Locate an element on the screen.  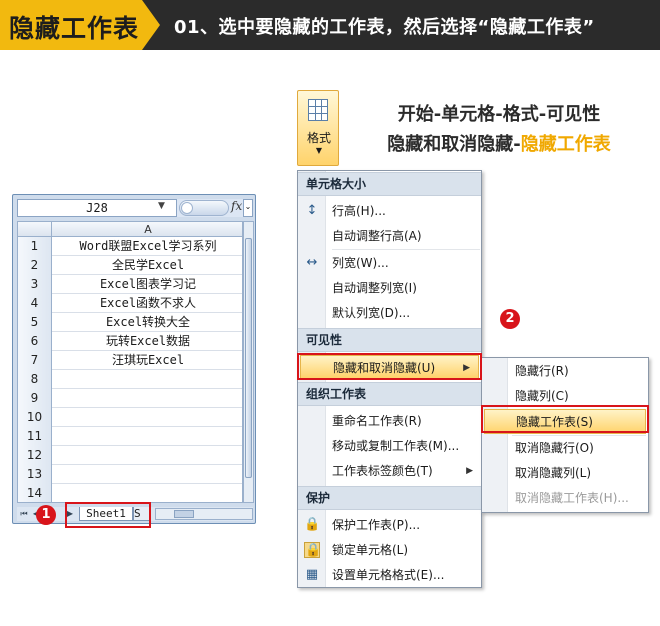
format-button-label: 格式 is located at coordinates (318, 138).